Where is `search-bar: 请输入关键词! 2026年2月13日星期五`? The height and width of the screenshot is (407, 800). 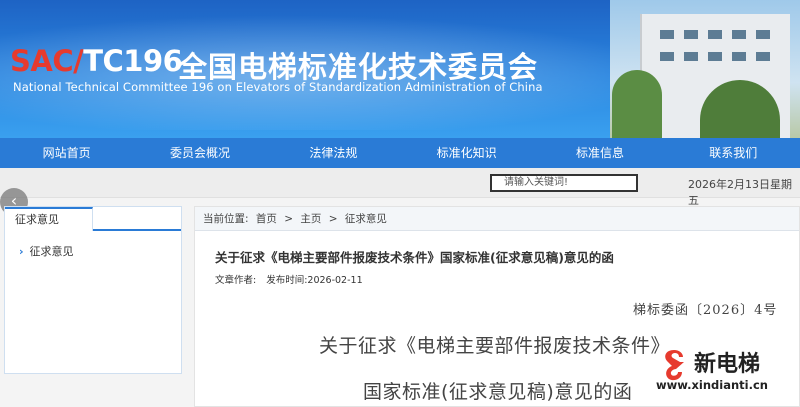 search-bar: 请输入关键词! 2026年2月13日星期五 is located at coordinates (400, 187).